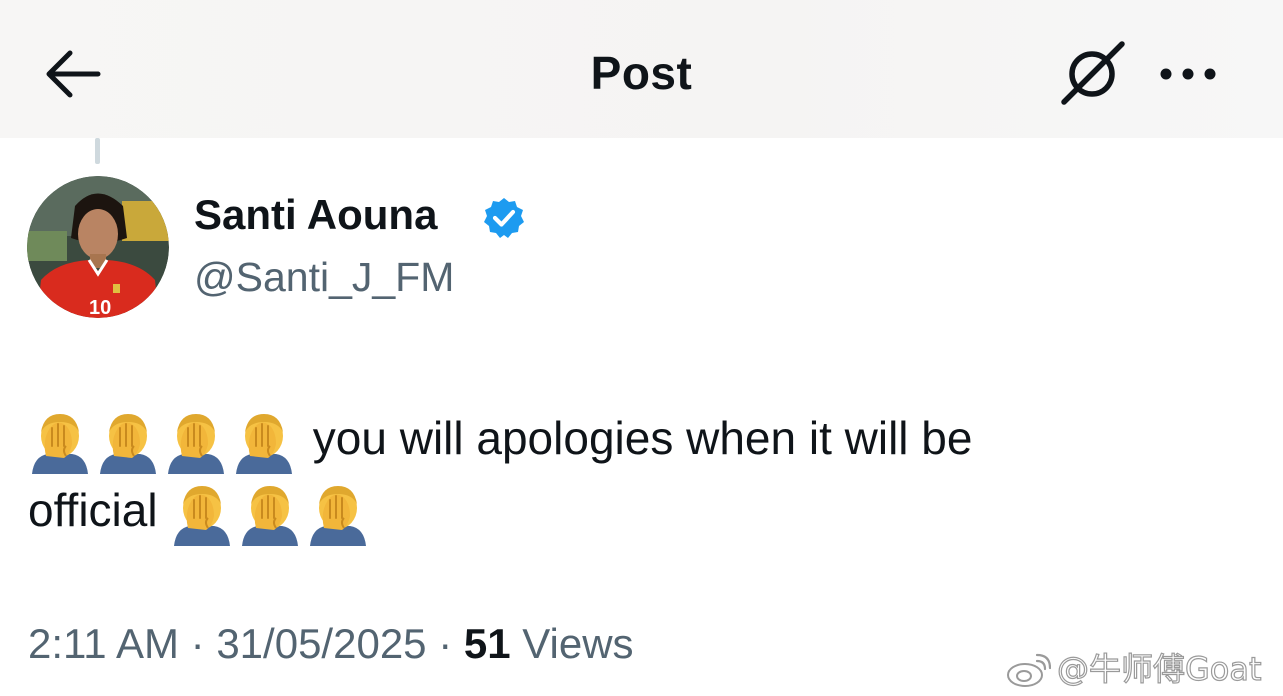 Image resolution: width=1283 pixels, height=696 pixels. I want to click on post-text-line-2: official, so click(93, 510).